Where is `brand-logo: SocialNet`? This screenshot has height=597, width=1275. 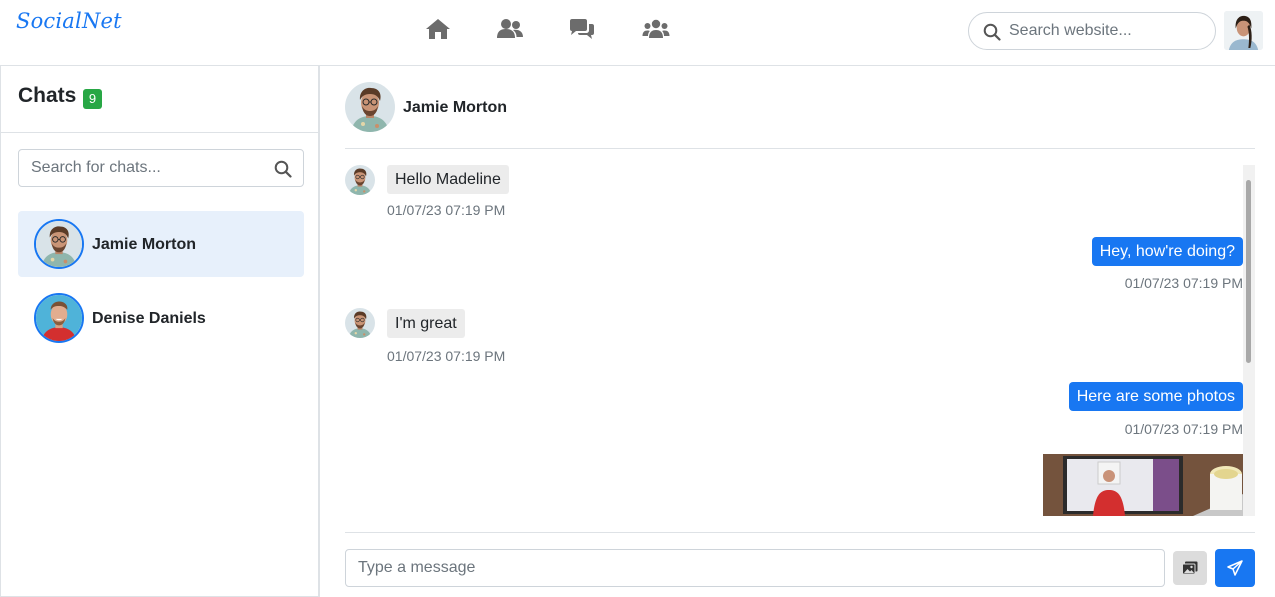
brand-logo: SocialNet is located at coordinates (69, 21).